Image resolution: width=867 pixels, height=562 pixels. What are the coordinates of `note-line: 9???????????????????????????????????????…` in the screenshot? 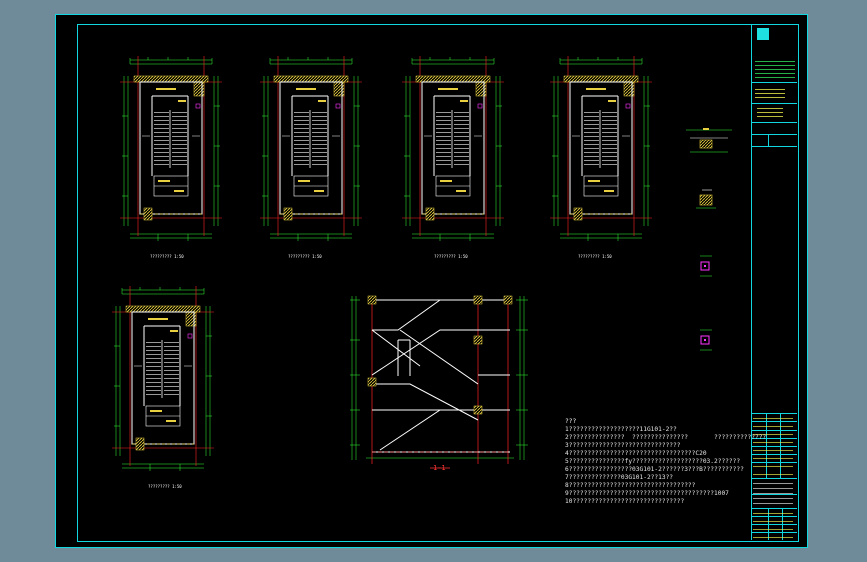 It's located at (647, 494).